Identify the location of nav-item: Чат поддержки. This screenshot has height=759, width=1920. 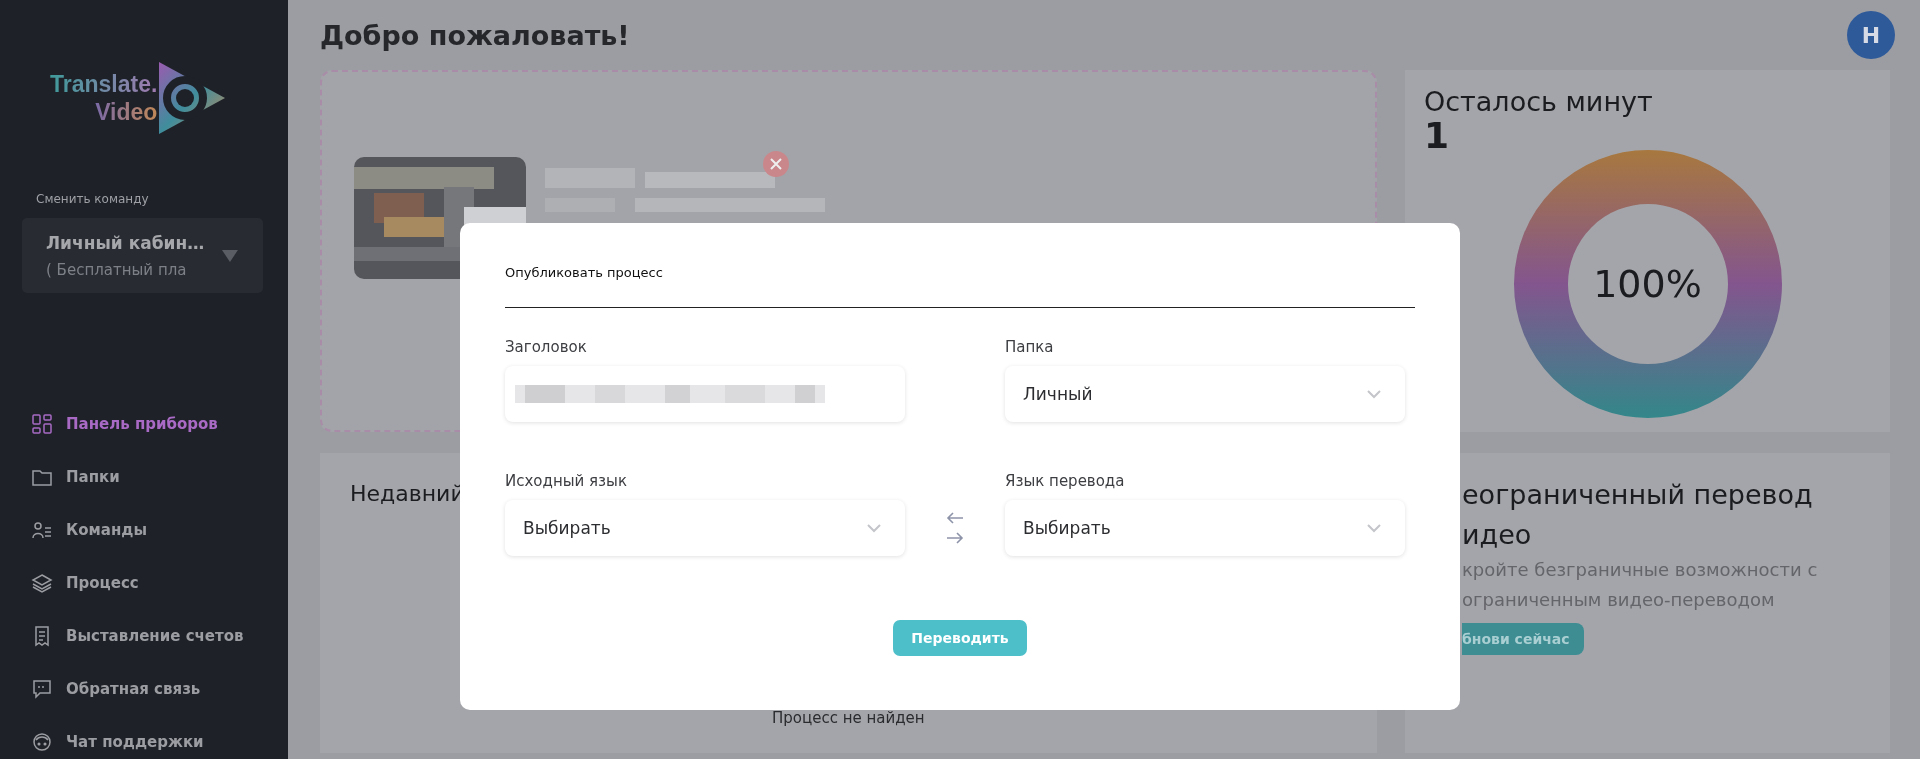
(117, 742).